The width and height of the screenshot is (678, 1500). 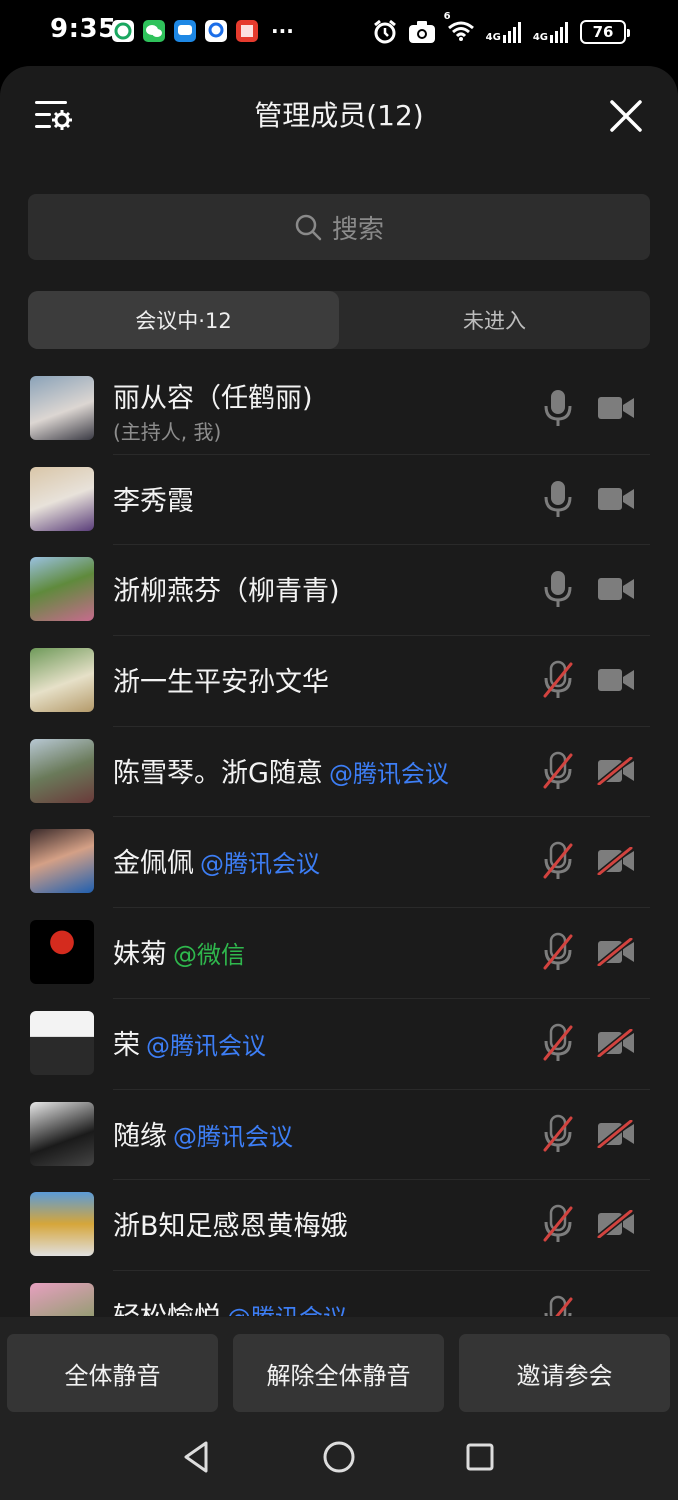 What do you see at coordinates (339, 863) in the screenshot?
I see `member-row: 金佩佩 @腾讯会议` at bounding box center [339, 863].